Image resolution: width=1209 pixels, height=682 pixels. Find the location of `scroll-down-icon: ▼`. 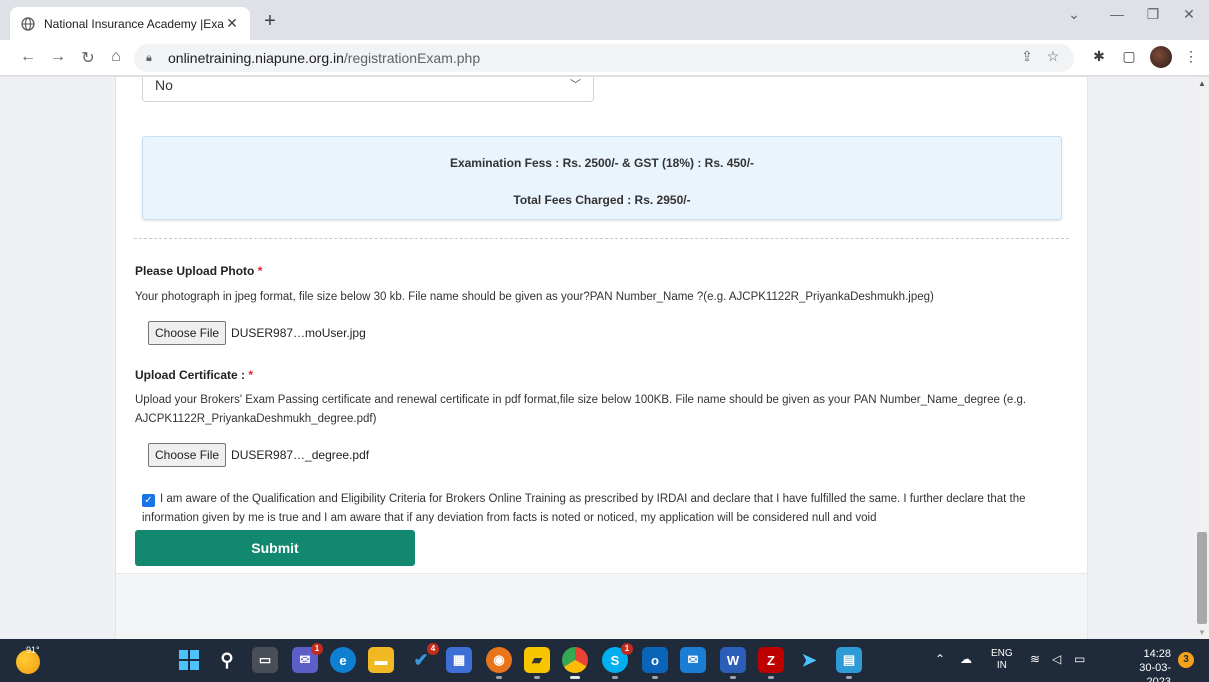

scroll-down-icon: ▼ is located at coordinates (1202, 632).